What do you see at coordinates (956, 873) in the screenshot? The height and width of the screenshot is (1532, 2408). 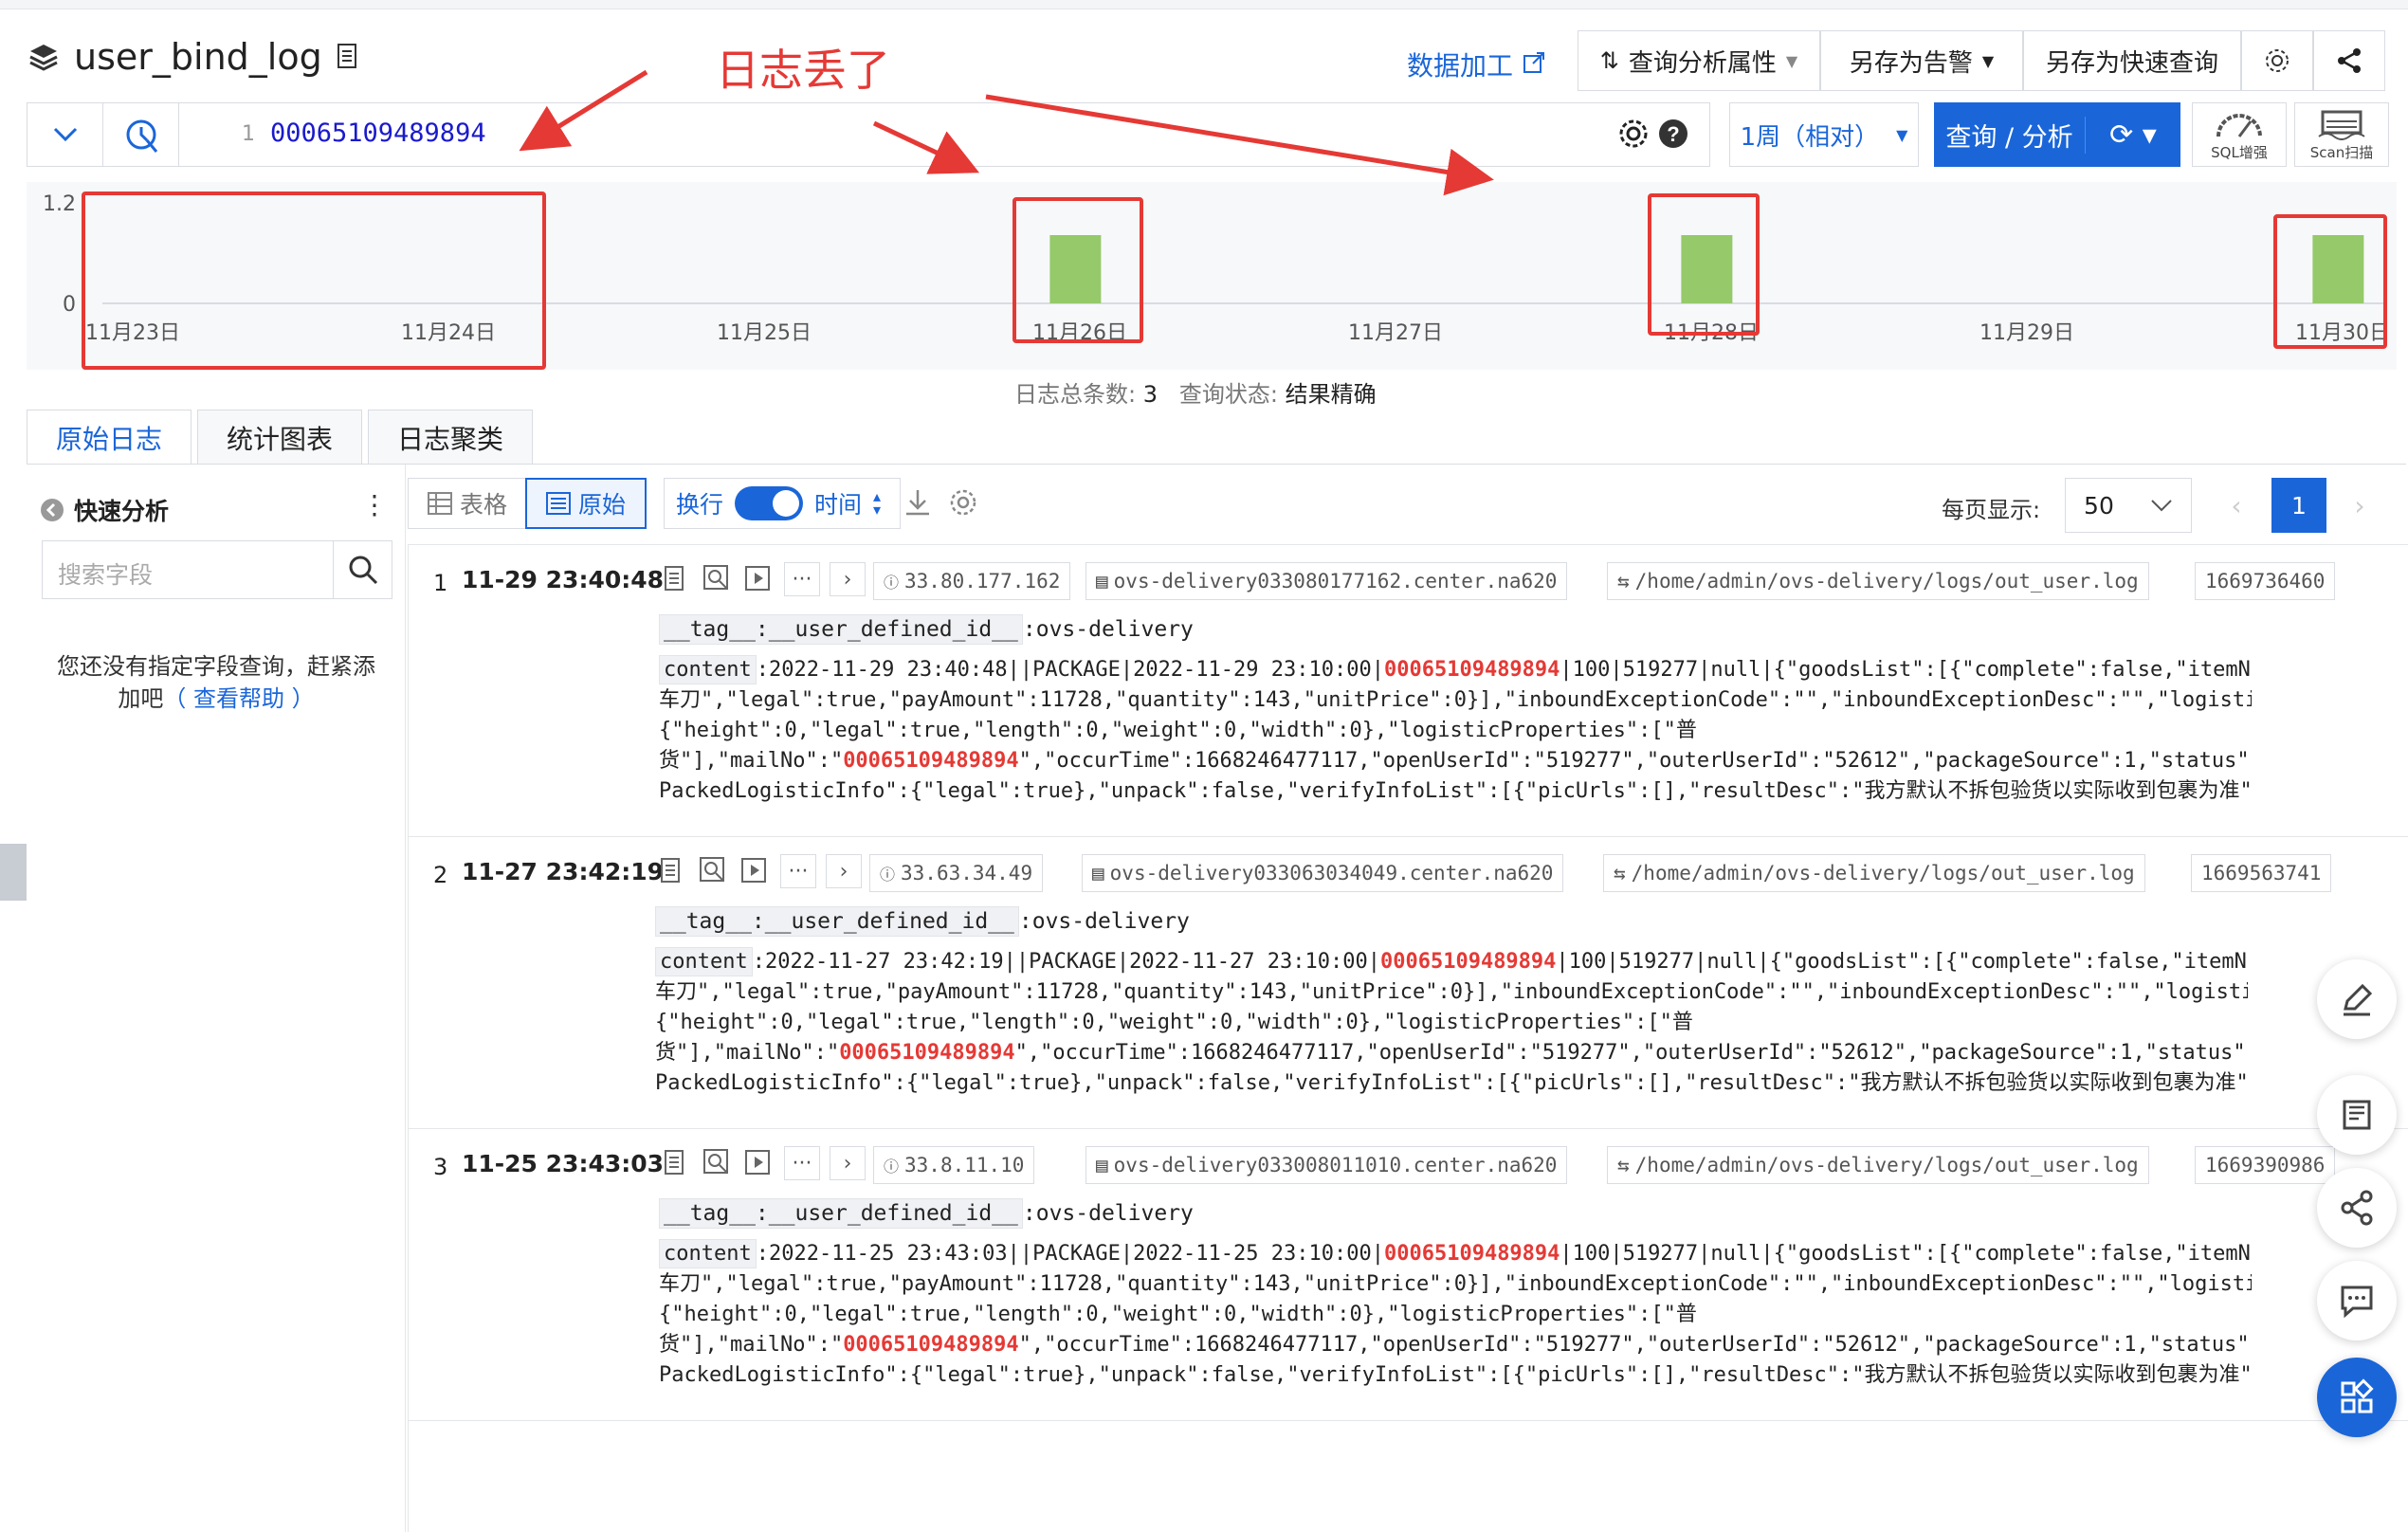 I see `ip-chip: ⓘ 33.63.34.49` at bounding box center [956, 873].